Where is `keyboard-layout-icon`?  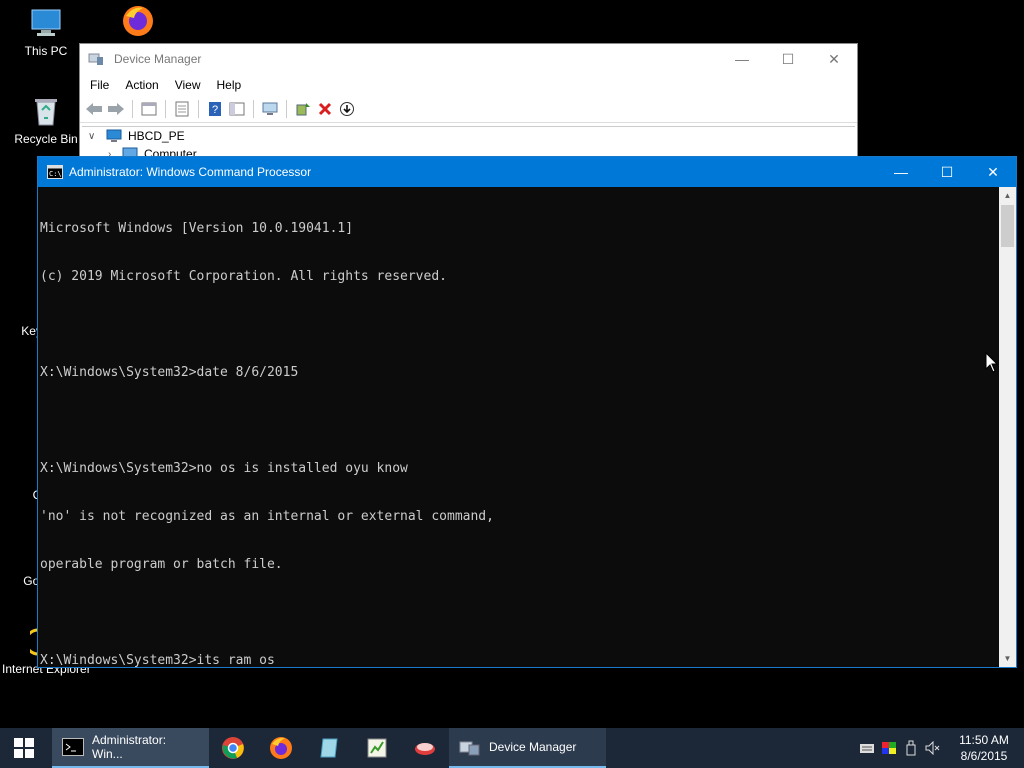
keyboard-layout-icon is located at coordinates (867, 748).